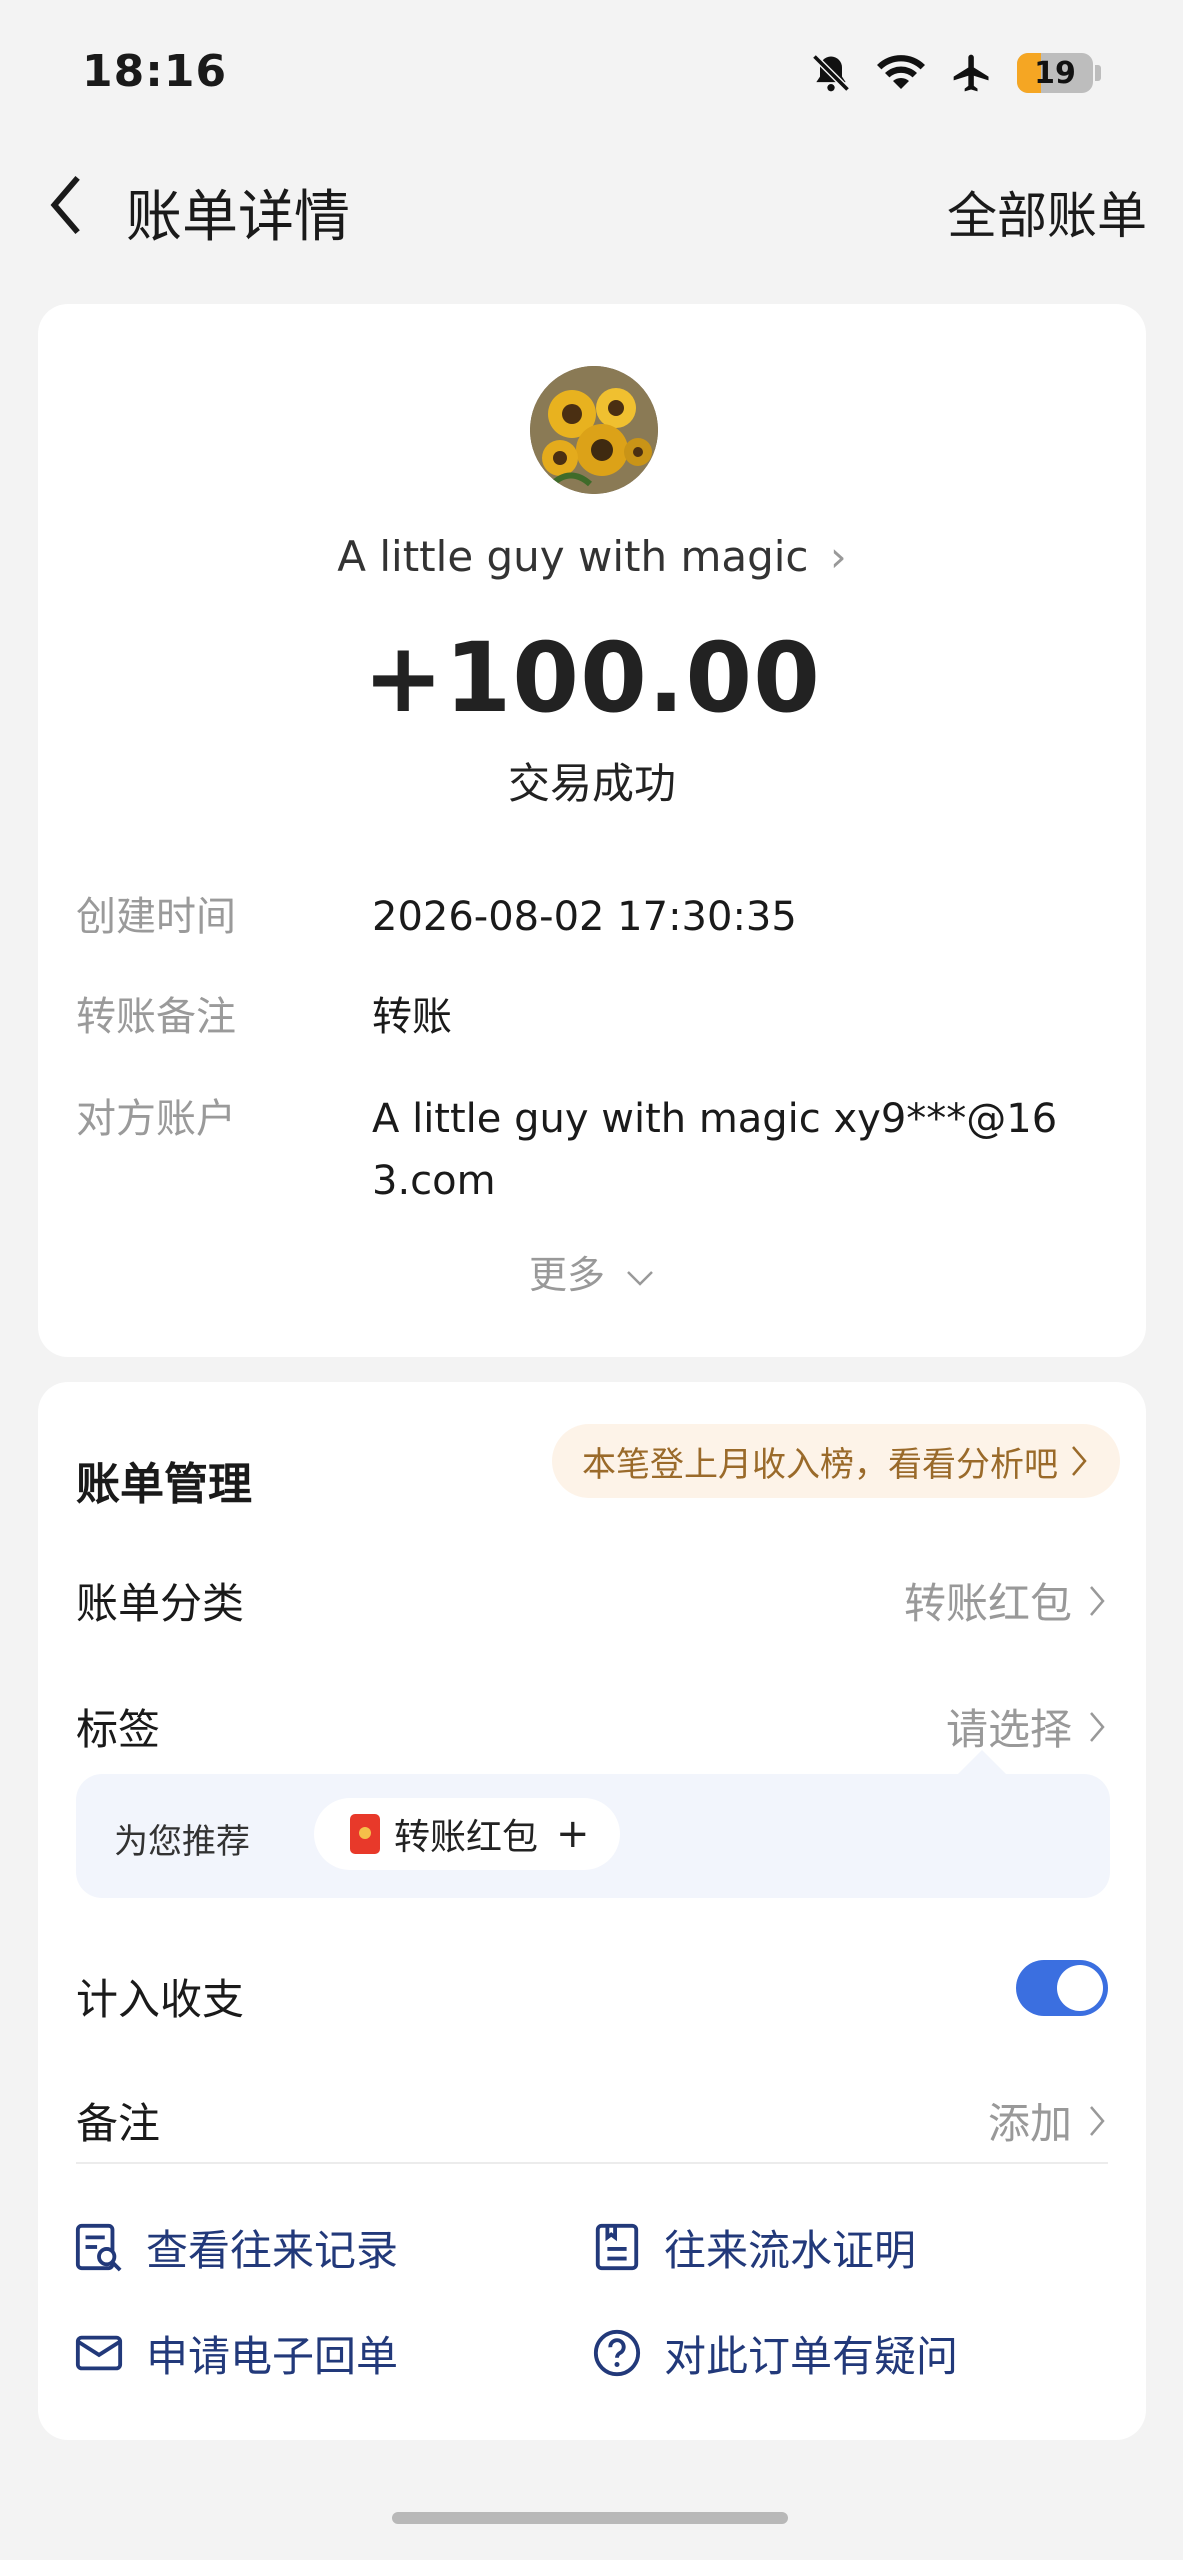  I want to click on e-receipt-label: 申请电子回单, so click(272, 2356).